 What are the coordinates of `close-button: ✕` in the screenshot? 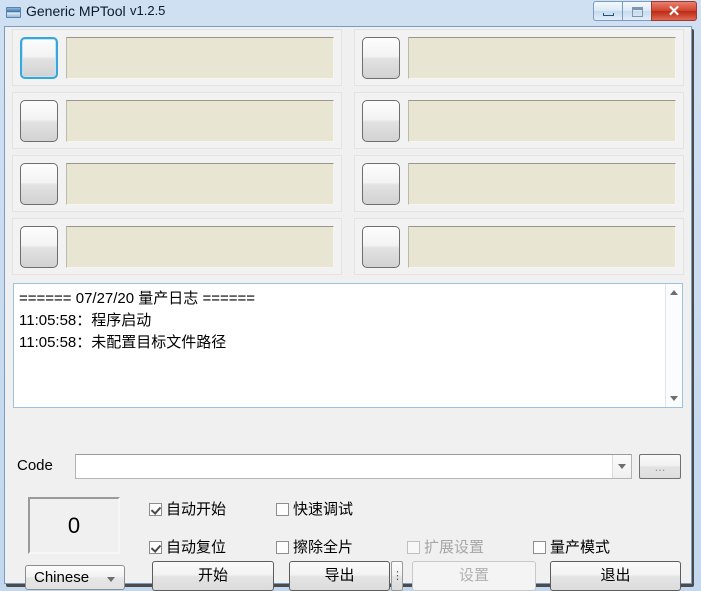 It's located at (674, 11).